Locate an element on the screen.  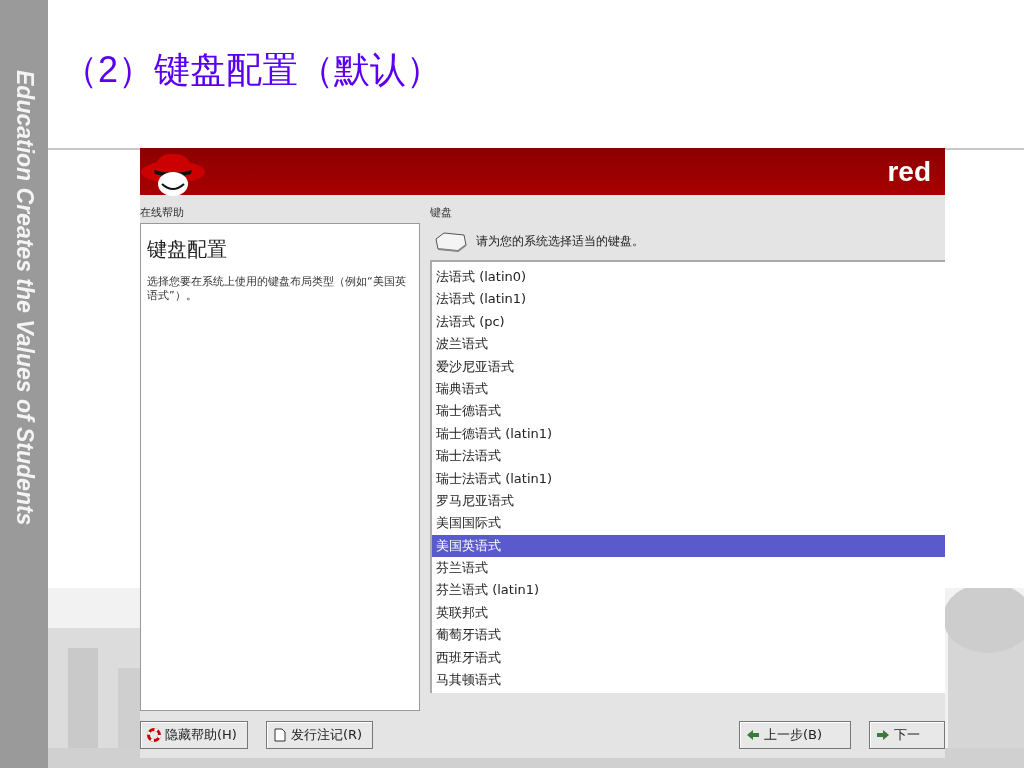
layout-item: 瑞士德语式 (latin1) is located at coordinates (688, 434).